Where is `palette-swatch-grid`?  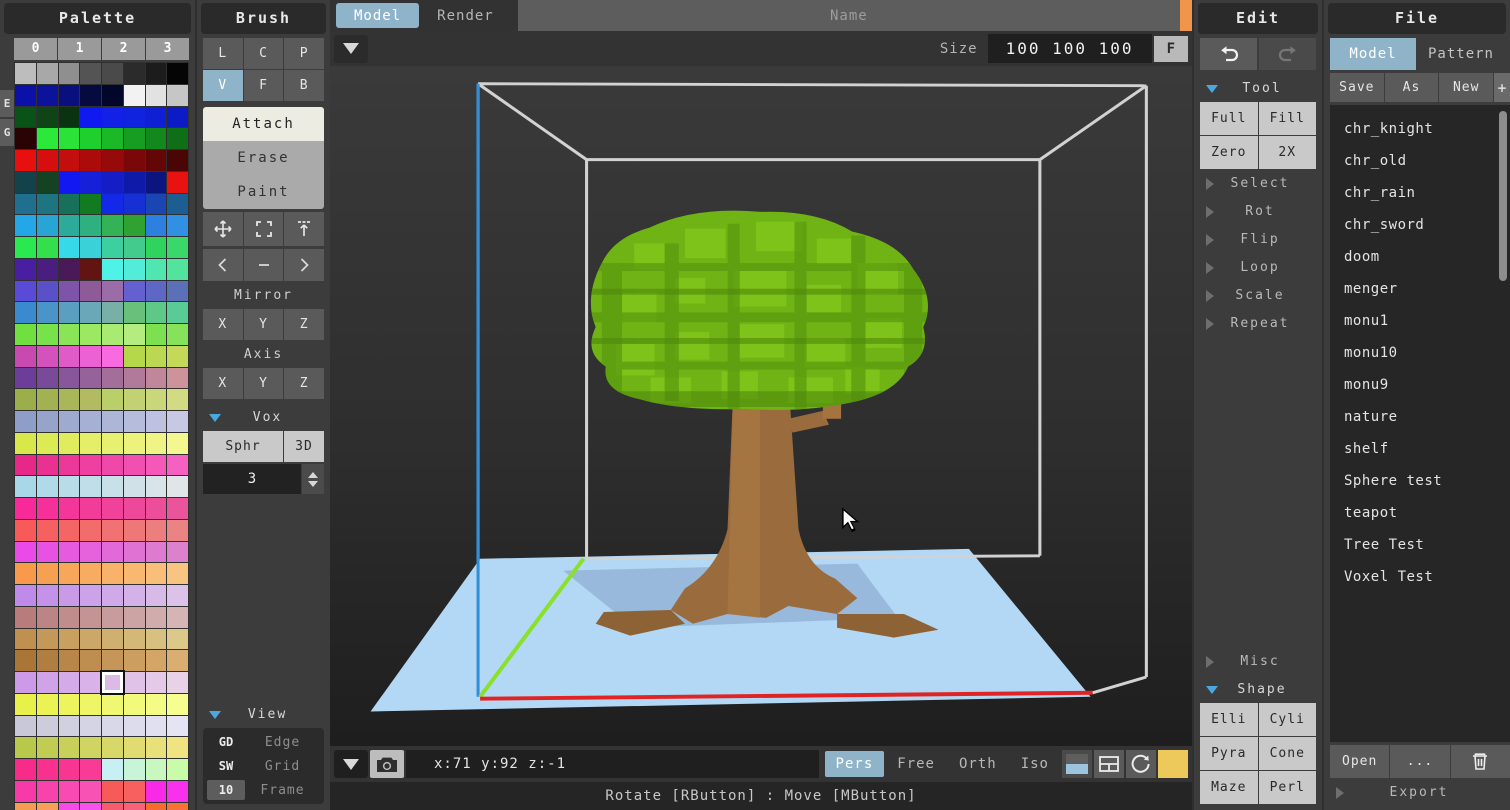
palette-swatch-grid is located at coordinates (101, 436).